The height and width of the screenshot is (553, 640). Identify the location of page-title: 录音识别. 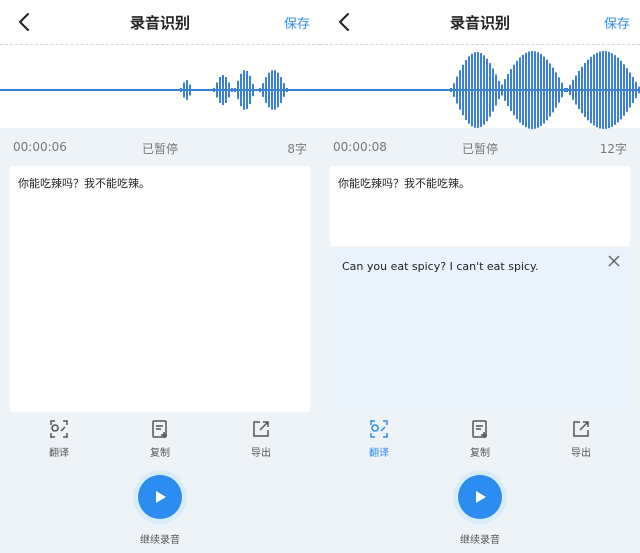
(479, 23).